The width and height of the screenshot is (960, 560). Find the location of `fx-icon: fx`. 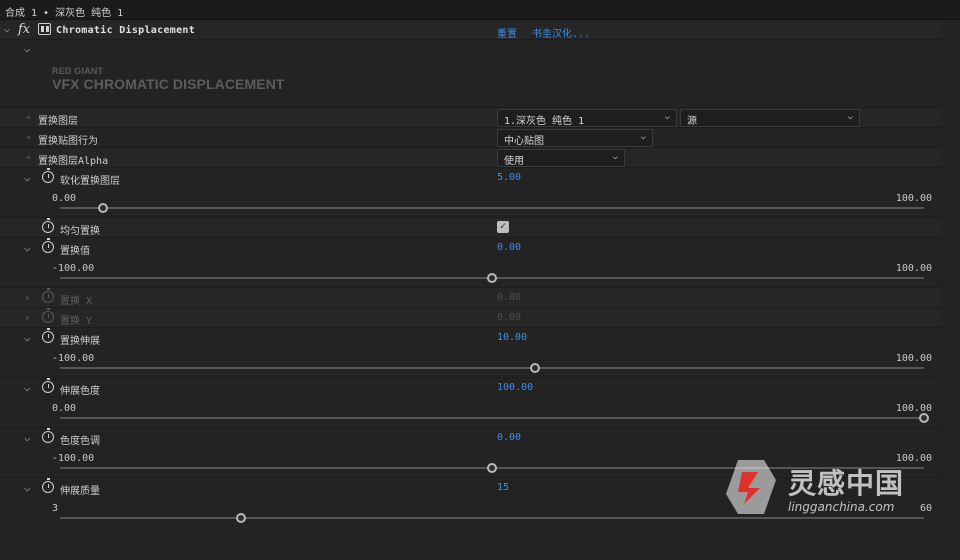

fx-icon: fx is located at coordinates (24, 29).